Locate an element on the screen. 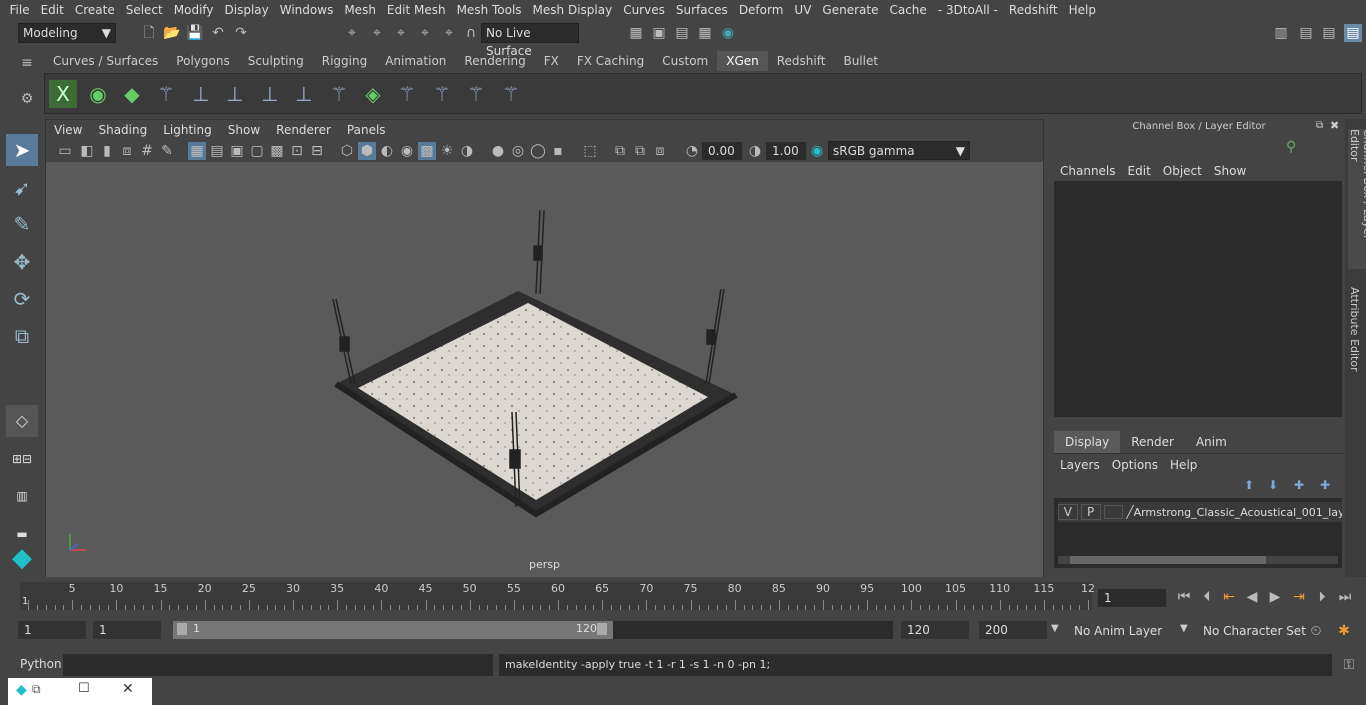  tab-anim: Anim is located at coordinates (1211, 442).